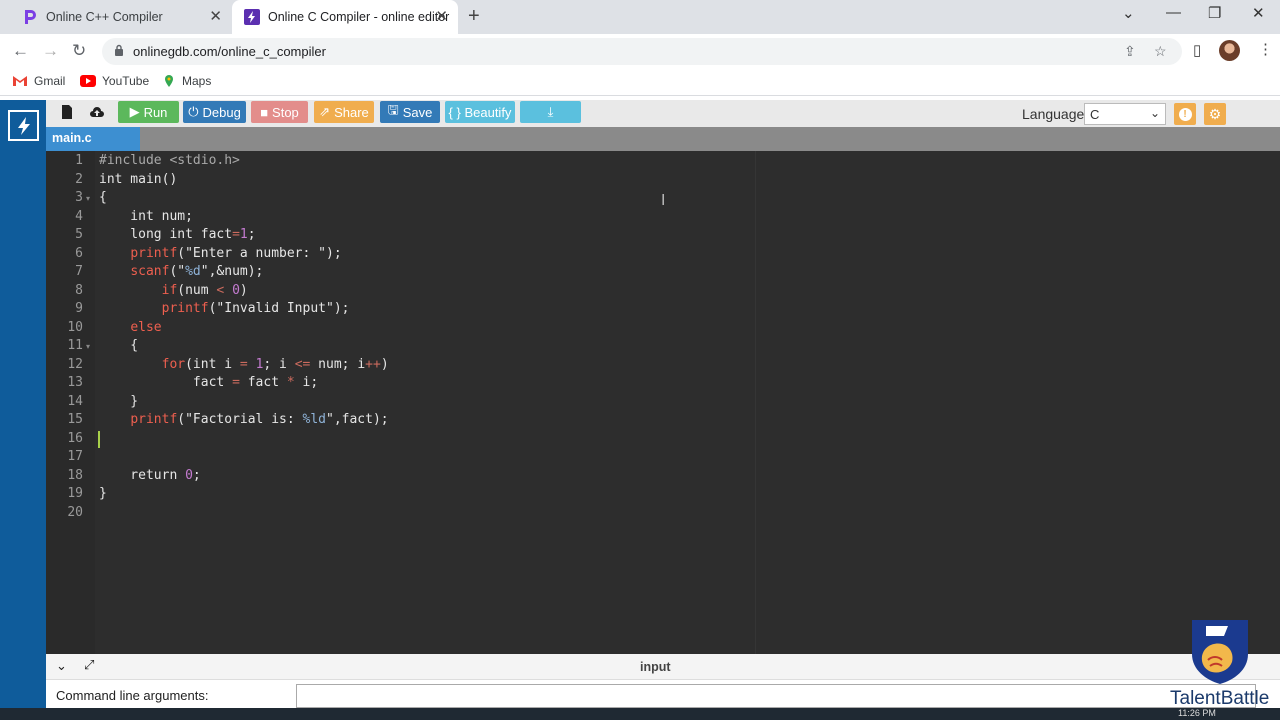 The image size is (1280, 720). I want to click on side-panel-icon: ▯, so click(1197, 50).